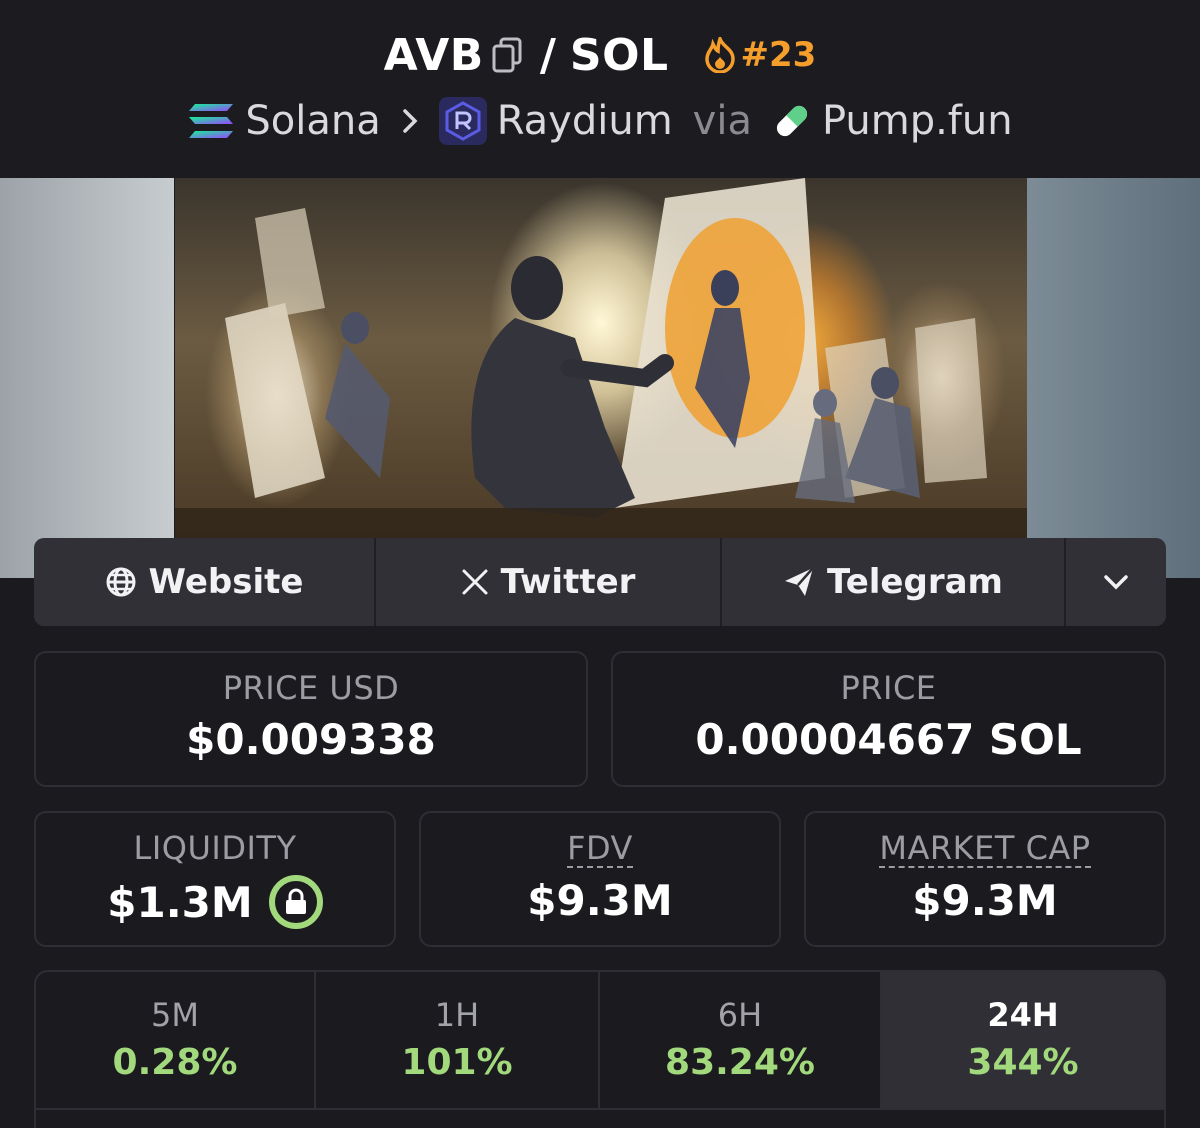  I want to click on website-button: Website, so click(205, 582).